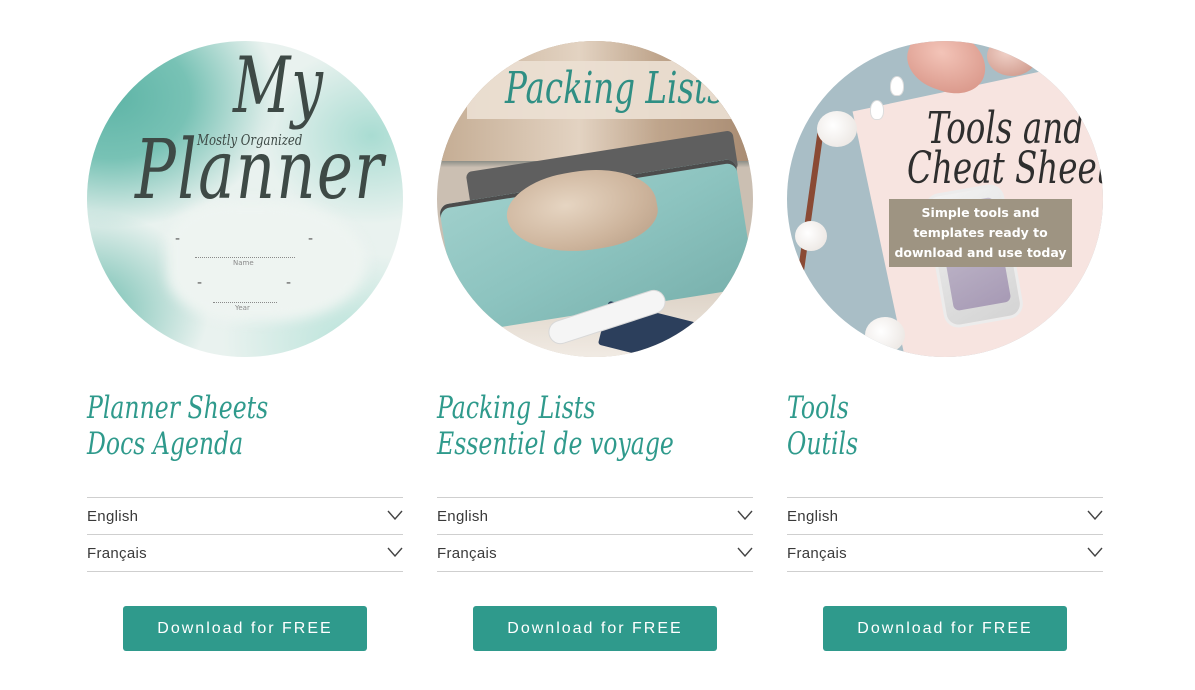 The image size is (1195, 690). Describe the element at coordinates (245, 257) in the screenshot. I see `name-line` at that location.